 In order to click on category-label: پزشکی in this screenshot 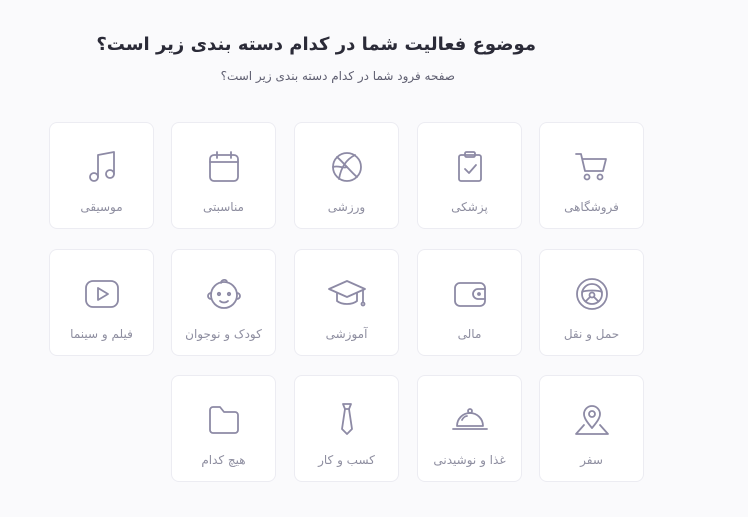, I will do `click(469, 207)`.